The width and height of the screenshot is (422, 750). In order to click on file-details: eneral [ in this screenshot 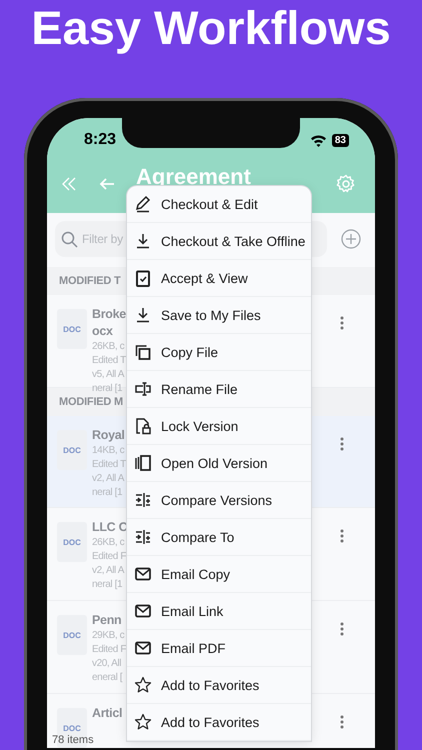, I will do `click(108, 678)`.